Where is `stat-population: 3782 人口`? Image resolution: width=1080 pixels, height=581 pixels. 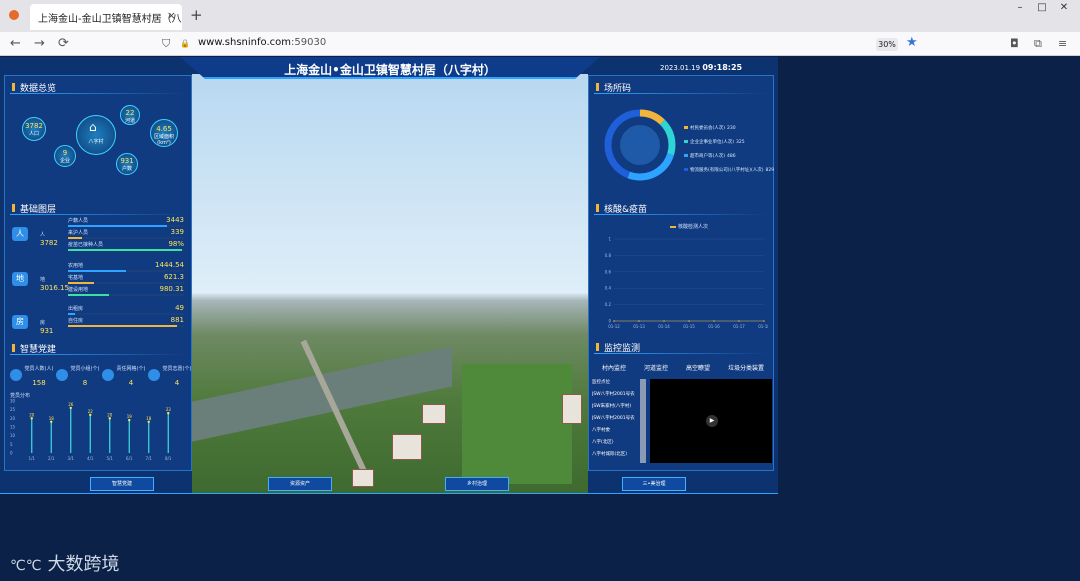 stat-population: 3782 人口 is located at coordinates (34, 129).